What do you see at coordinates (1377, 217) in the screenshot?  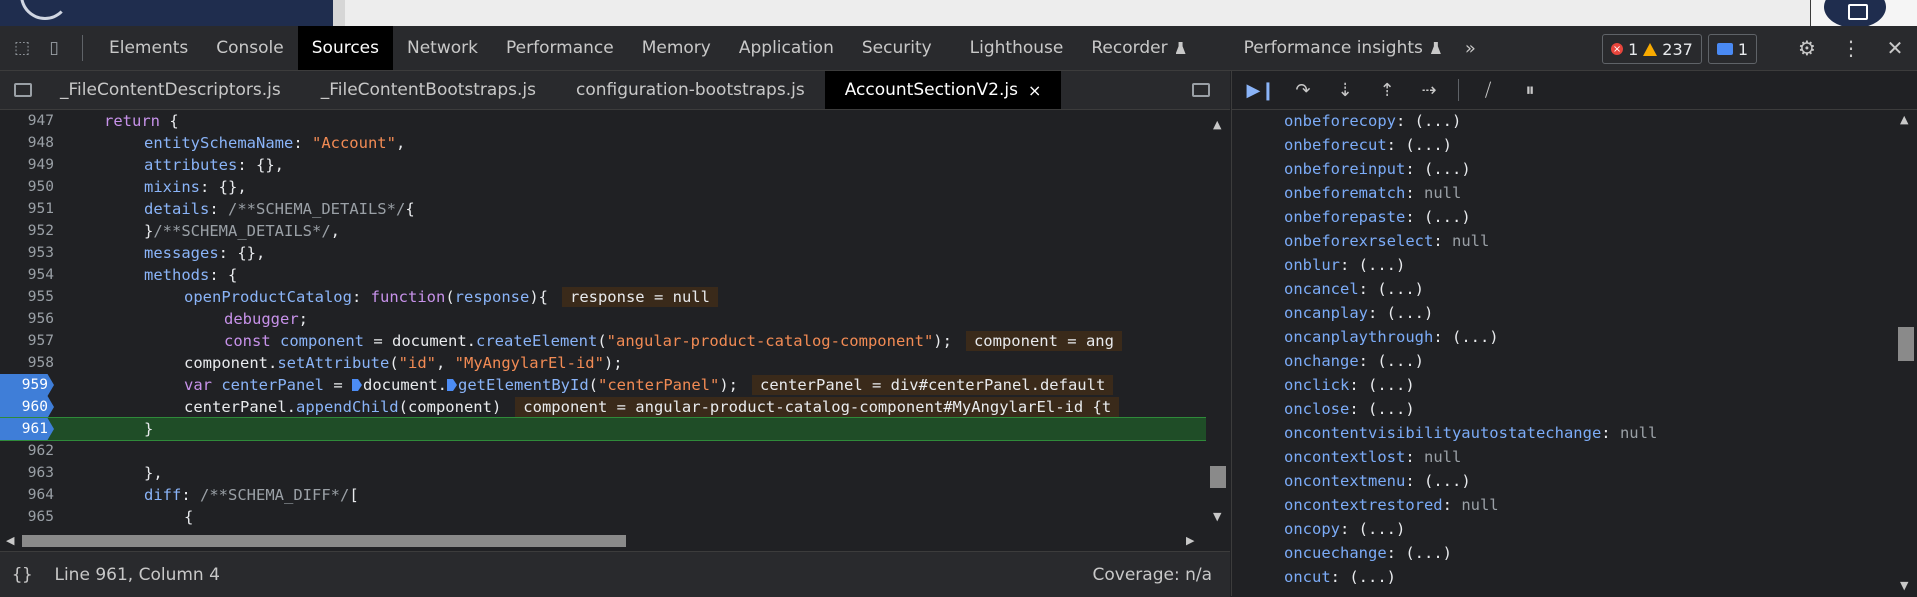 I see `scope-property: onbeforepaste: (...)` at bounding box center [1377, 217].